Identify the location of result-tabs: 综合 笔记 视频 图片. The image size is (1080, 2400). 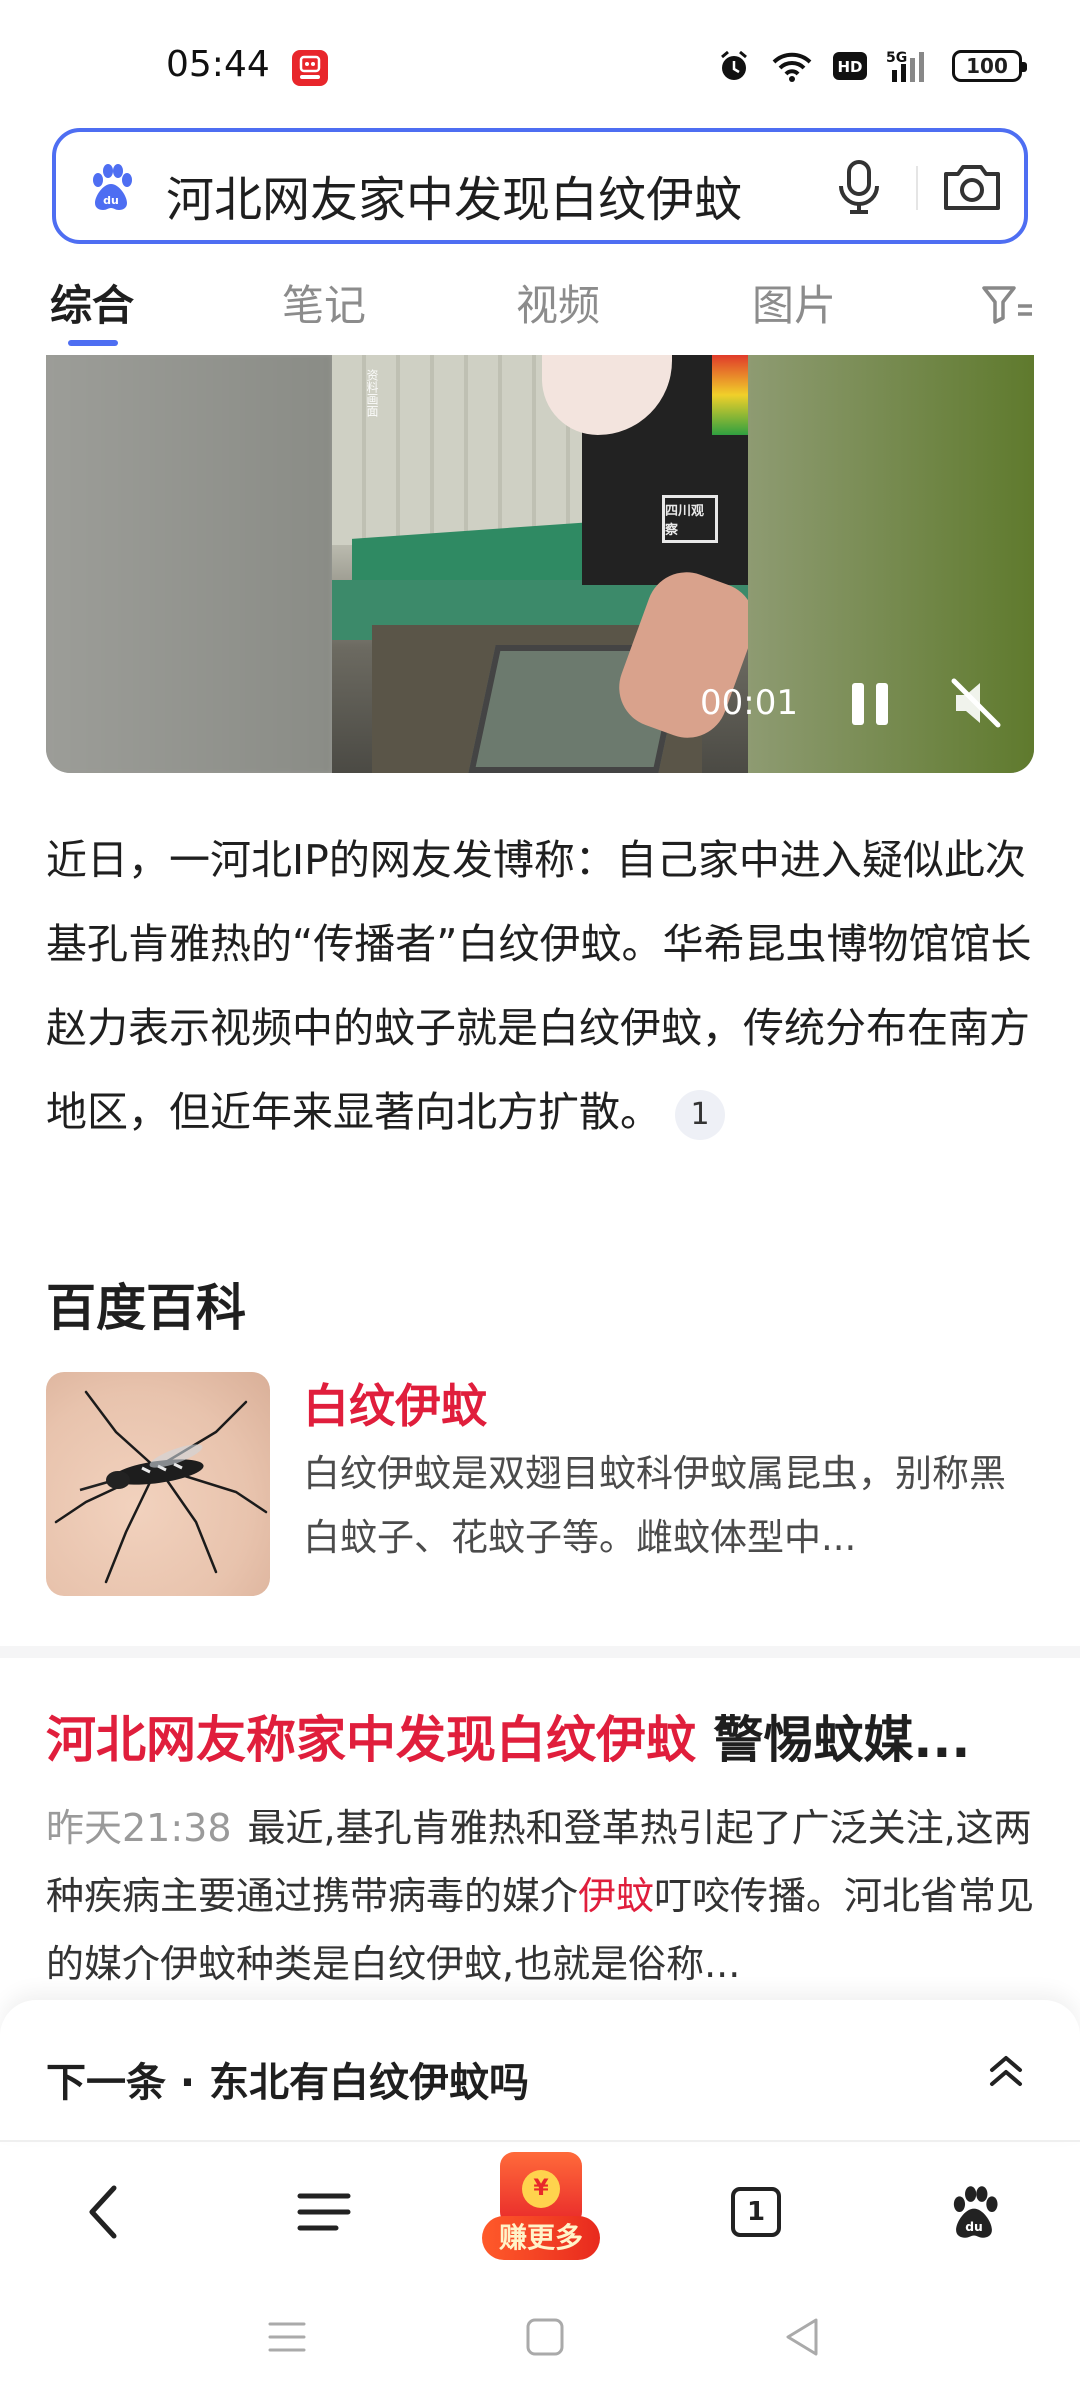
(540, 307).